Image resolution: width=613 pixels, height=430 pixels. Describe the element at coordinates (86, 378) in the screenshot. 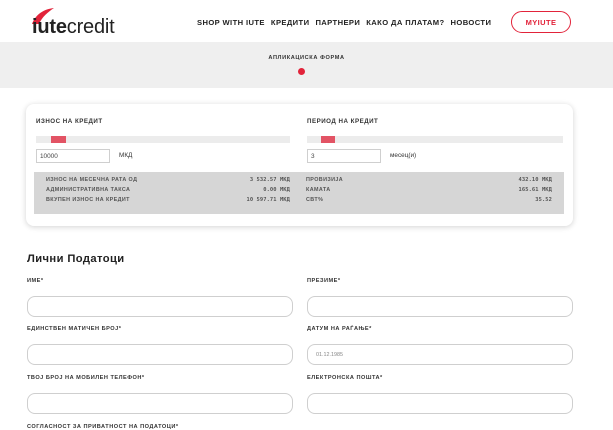

I see `phone-label: ТВОЈ БРОЈ НА МОБИЛЕН ТЕЛЕФОН*` at that location.